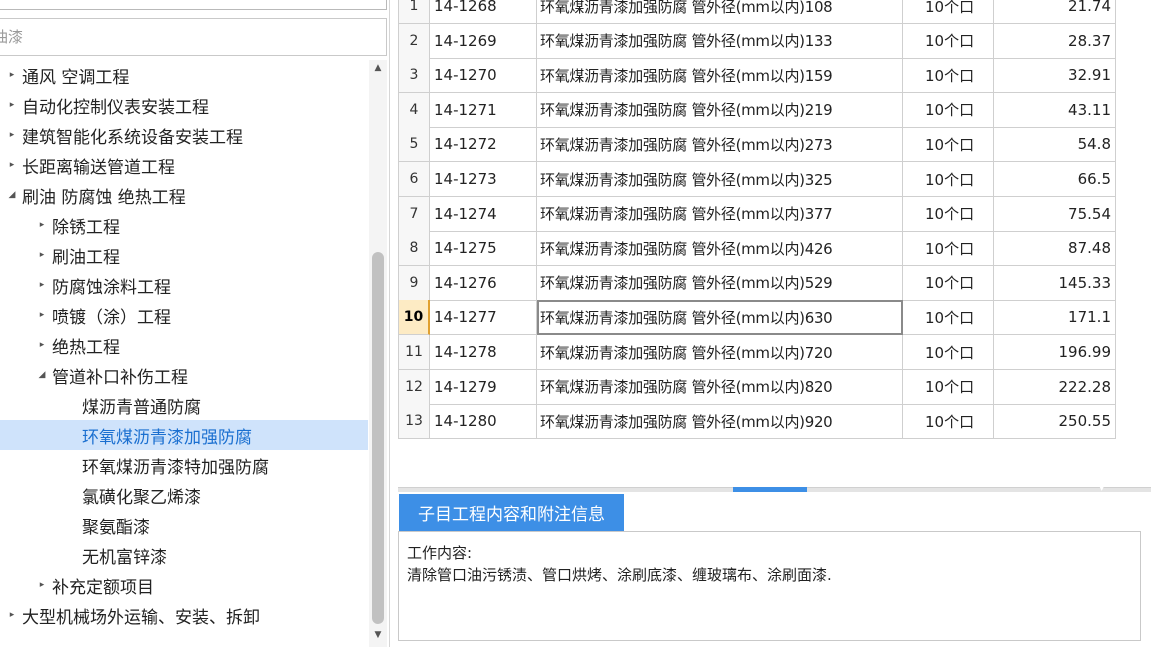 The width and height of the screenshot is (1151, 647). Describe the element at coordinates (184, 75) in the screenshot. I see `tree-item: ▸ 通风 空调工程` at that location.